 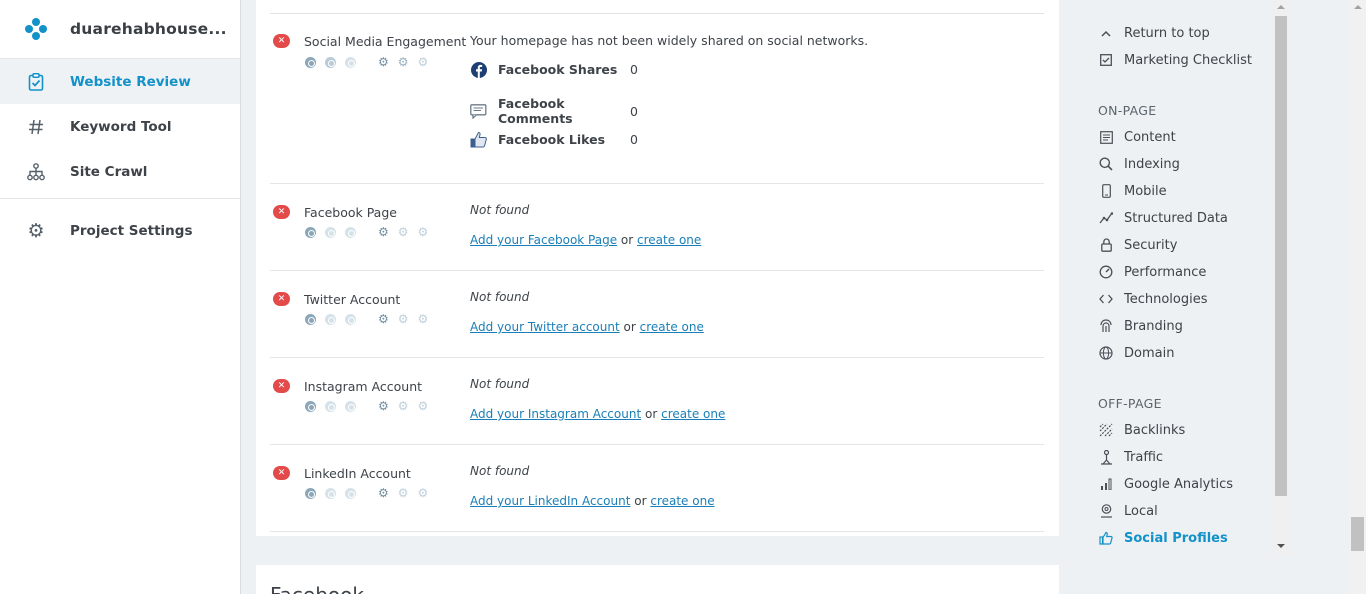 What do you see at coordinates (1151, 245) in the screenshot?
I see `nav-label: Security` at bounding box center [1151, 245].